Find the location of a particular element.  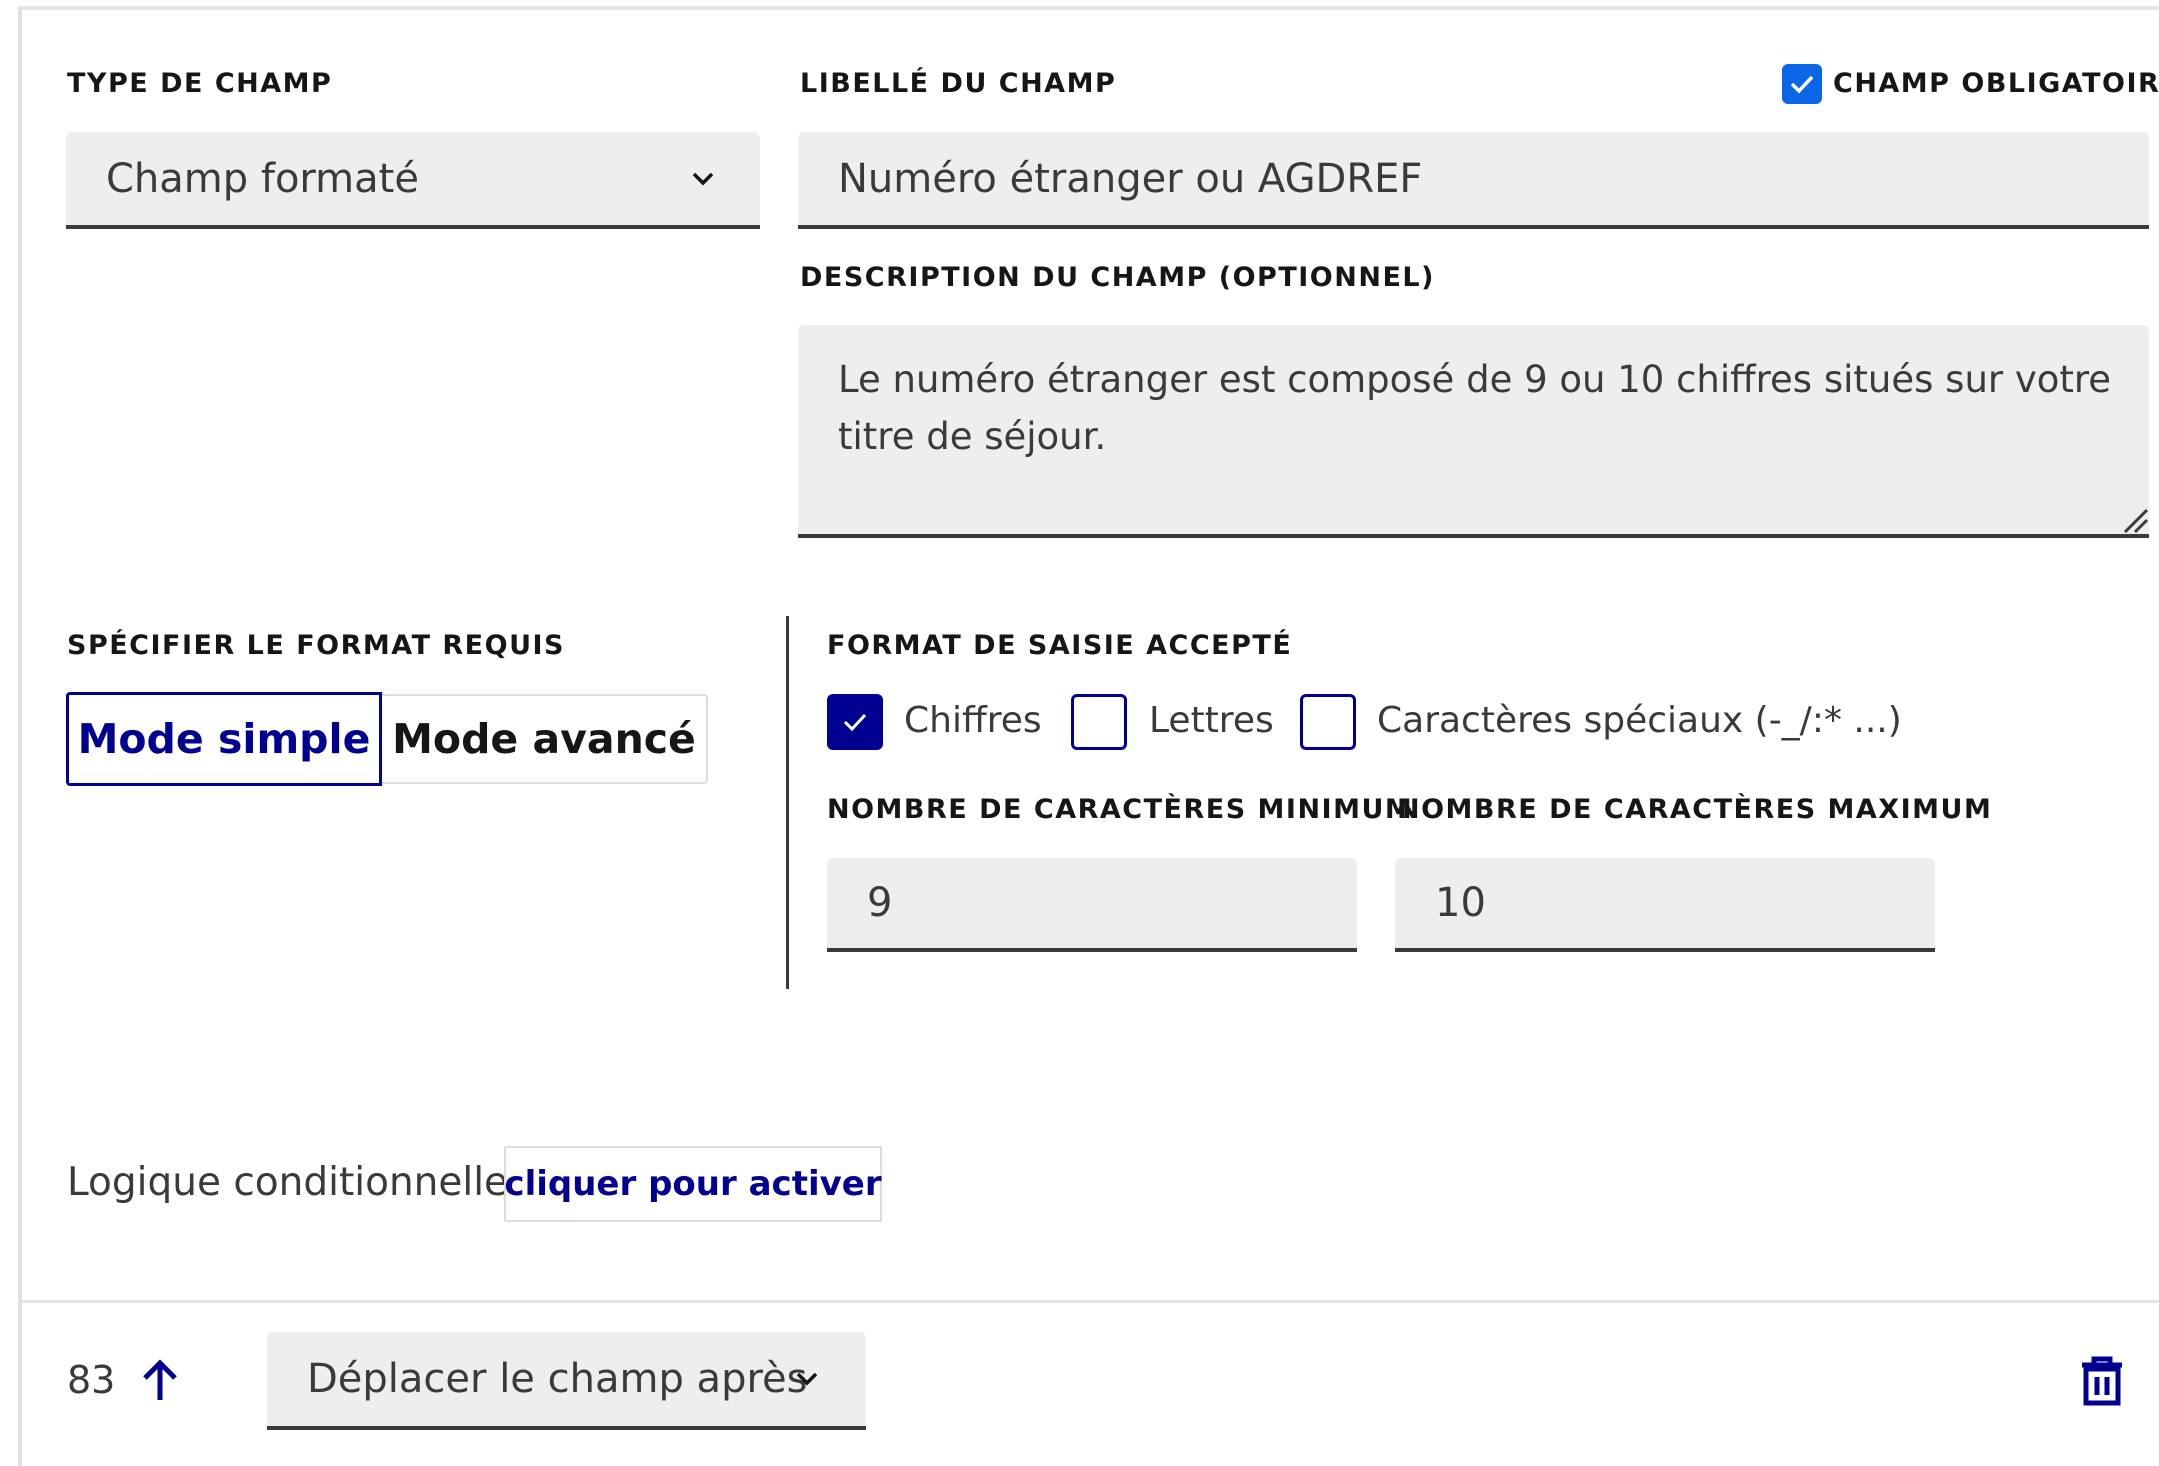

required-checkbox is located at coordinates (1802, 84).